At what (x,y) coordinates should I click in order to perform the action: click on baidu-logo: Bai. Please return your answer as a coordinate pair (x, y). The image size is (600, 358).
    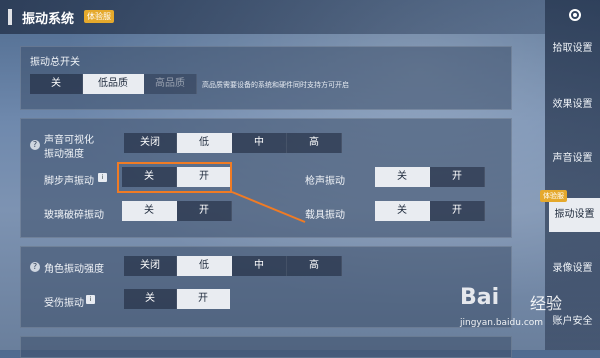
    Looking at the image, I should click on (480, 297).